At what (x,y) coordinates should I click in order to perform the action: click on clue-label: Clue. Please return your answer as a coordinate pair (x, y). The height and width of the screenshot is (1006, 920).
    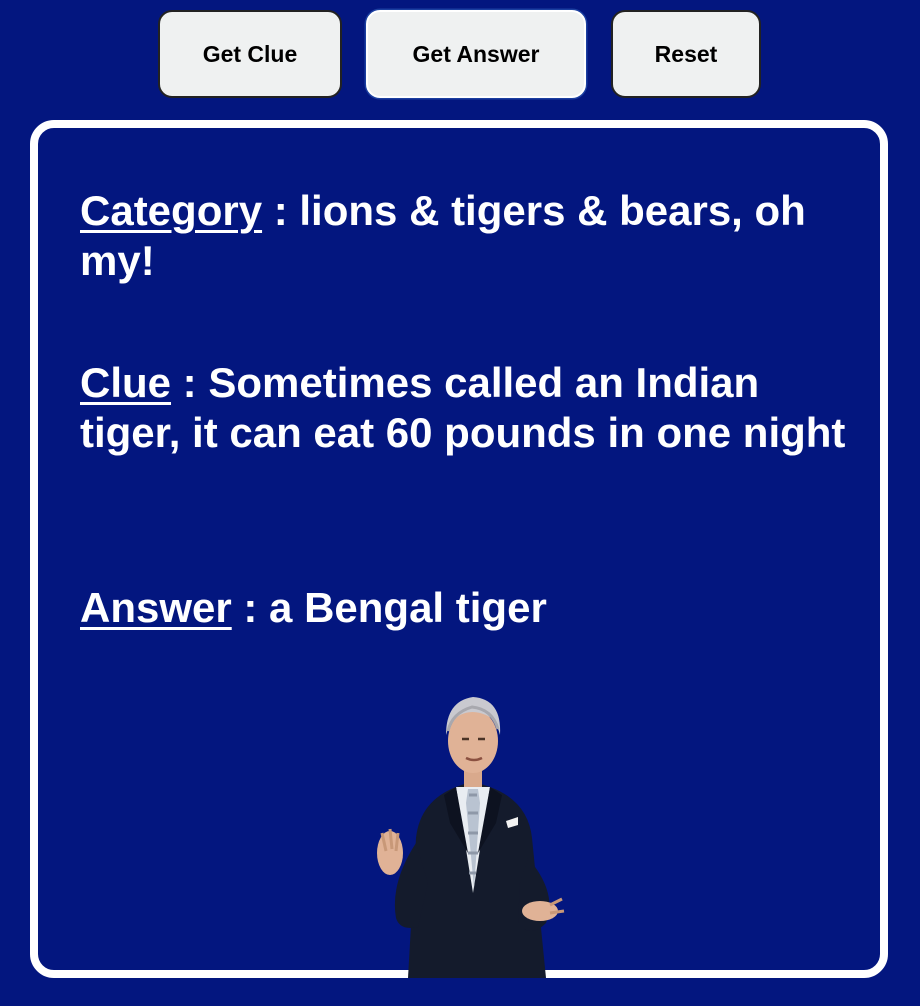
    Looking at the image, I should click on (126, 382).